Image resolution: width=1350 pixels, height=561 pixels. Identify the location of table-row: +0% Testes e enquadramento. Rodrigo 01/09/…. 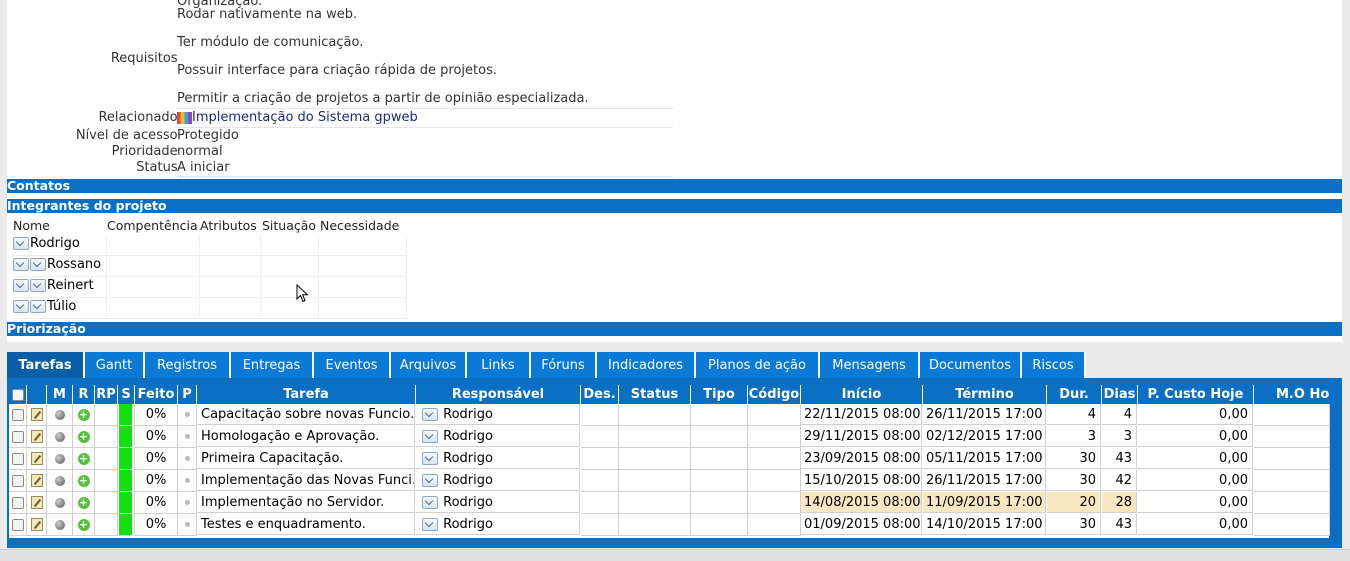
(669, 525).